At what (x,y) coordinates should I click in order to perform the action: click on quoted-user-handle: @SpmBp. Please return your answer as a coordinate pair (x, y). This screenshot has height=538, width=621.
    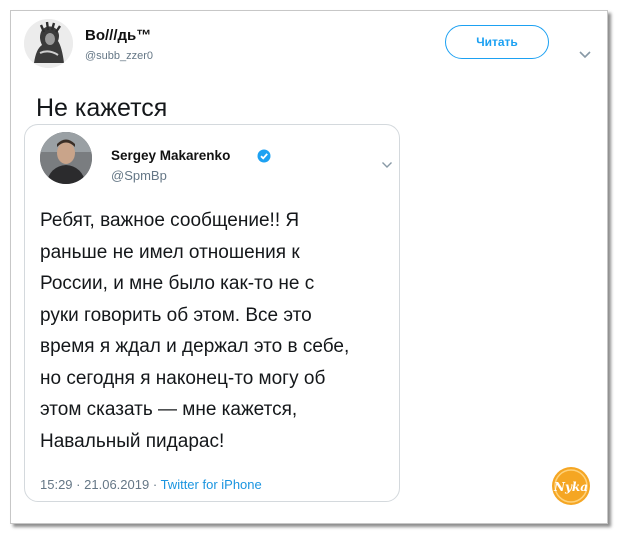
    Looking at the image, I should click on (139, 175).